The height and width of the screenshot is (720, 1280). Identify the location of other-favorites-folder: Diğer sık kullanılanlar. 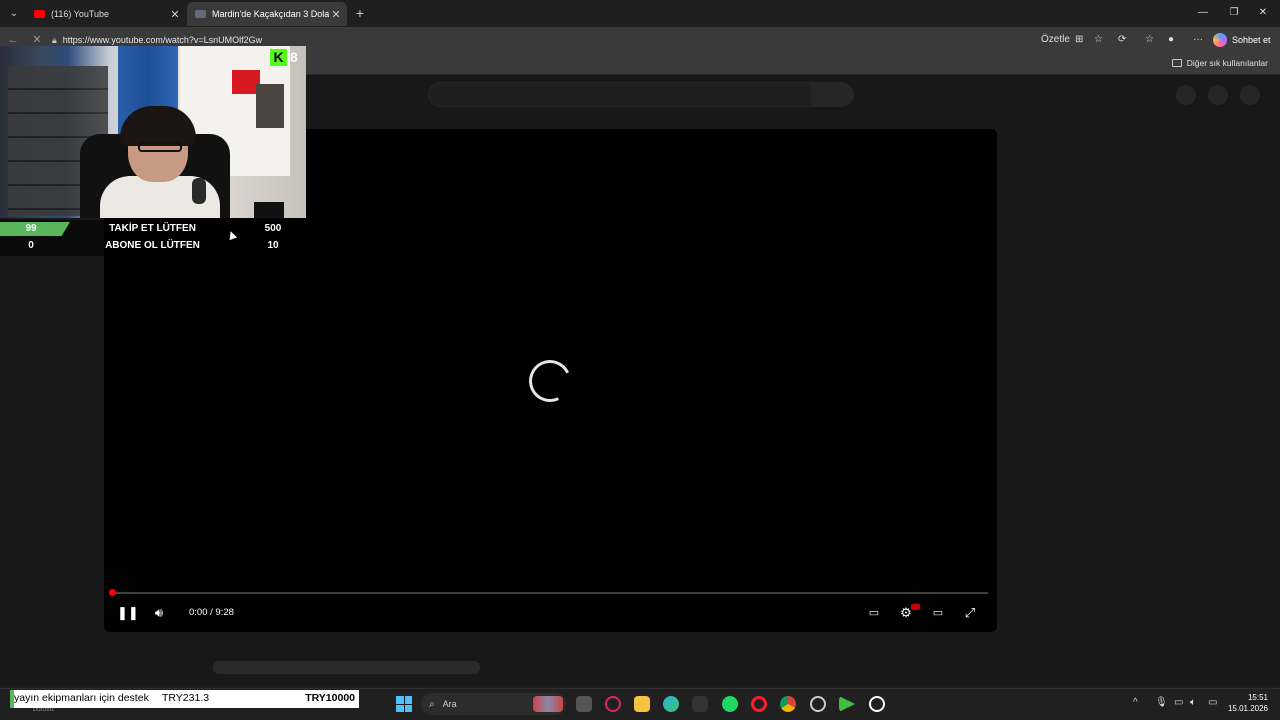
(1219, 63).